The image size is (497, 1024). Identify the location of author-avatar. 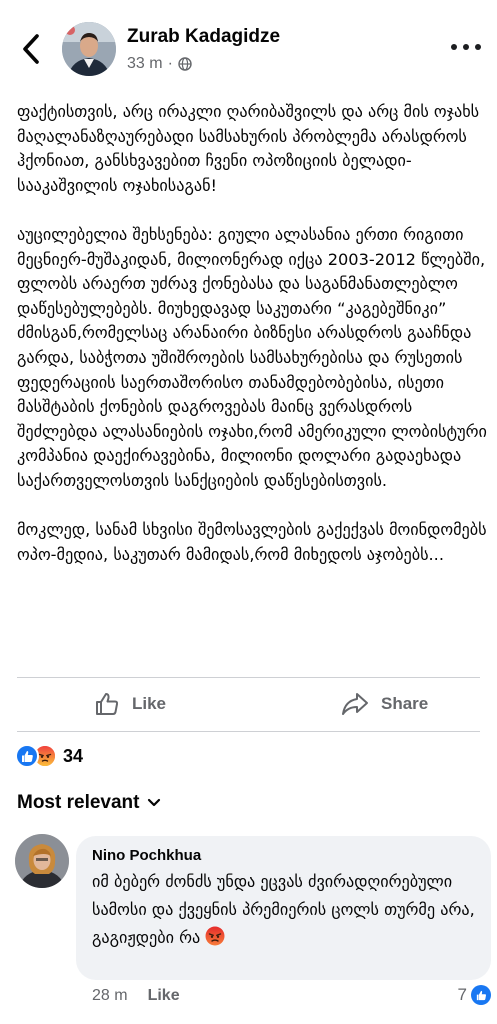
(89, 49).